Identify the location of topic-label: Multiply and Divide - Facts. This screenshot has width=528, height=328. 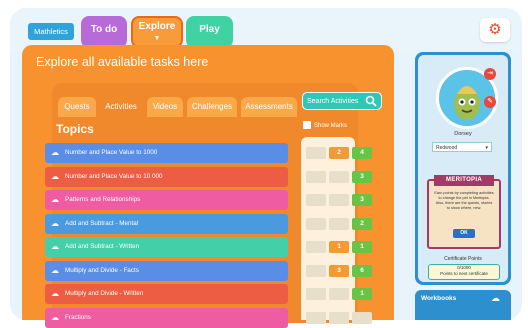
(102, 270).